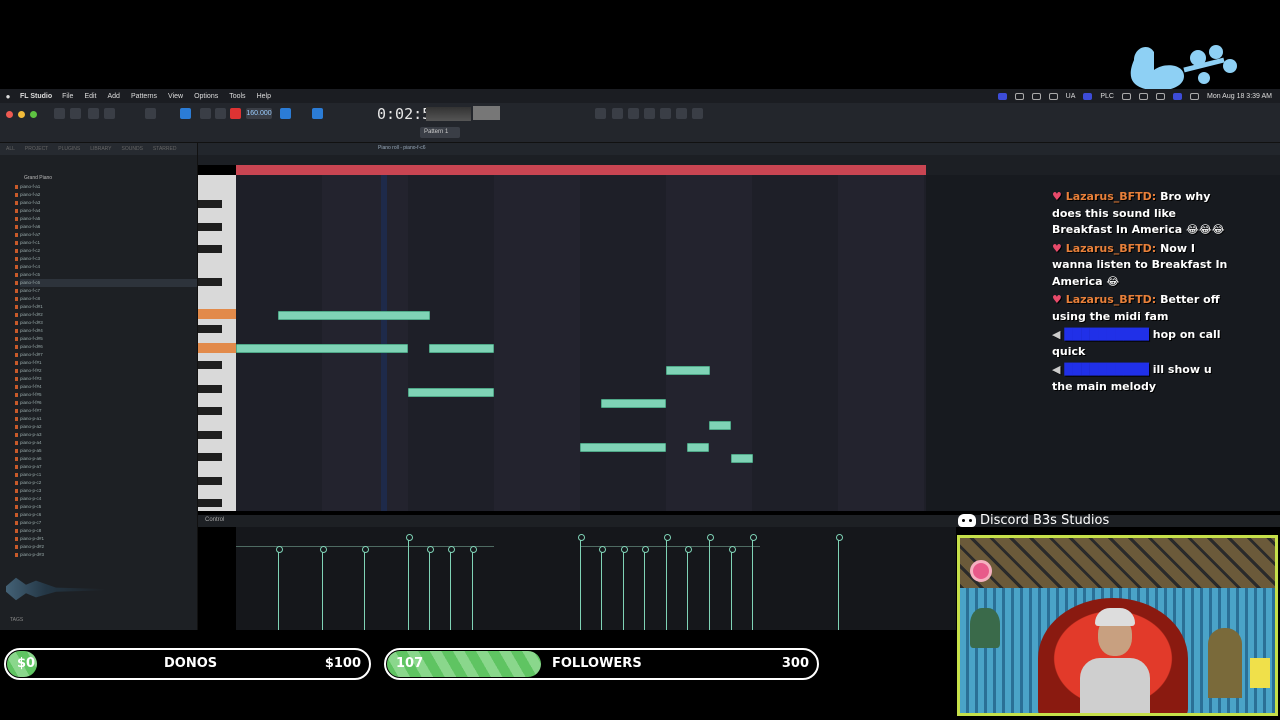  I want to click on browser-item: piano-f-c1, so click(106, 243).